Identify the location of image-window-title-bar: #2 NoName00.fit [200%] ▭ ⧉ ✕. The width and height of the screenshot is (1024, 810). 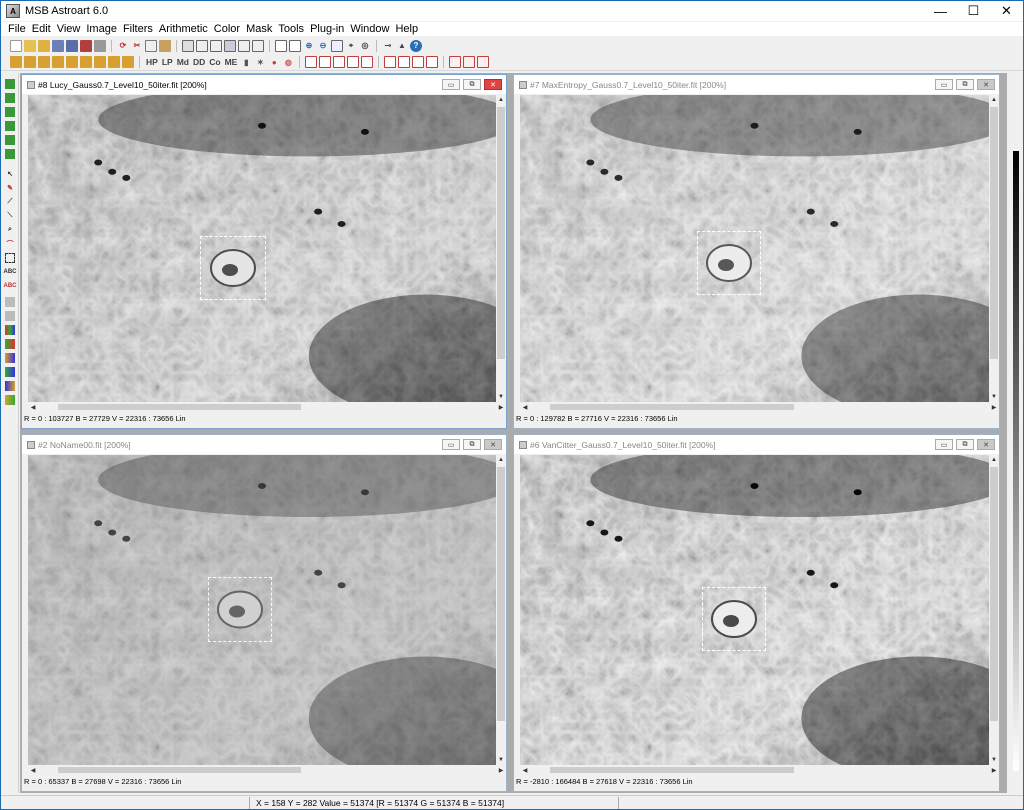
(264, 444).